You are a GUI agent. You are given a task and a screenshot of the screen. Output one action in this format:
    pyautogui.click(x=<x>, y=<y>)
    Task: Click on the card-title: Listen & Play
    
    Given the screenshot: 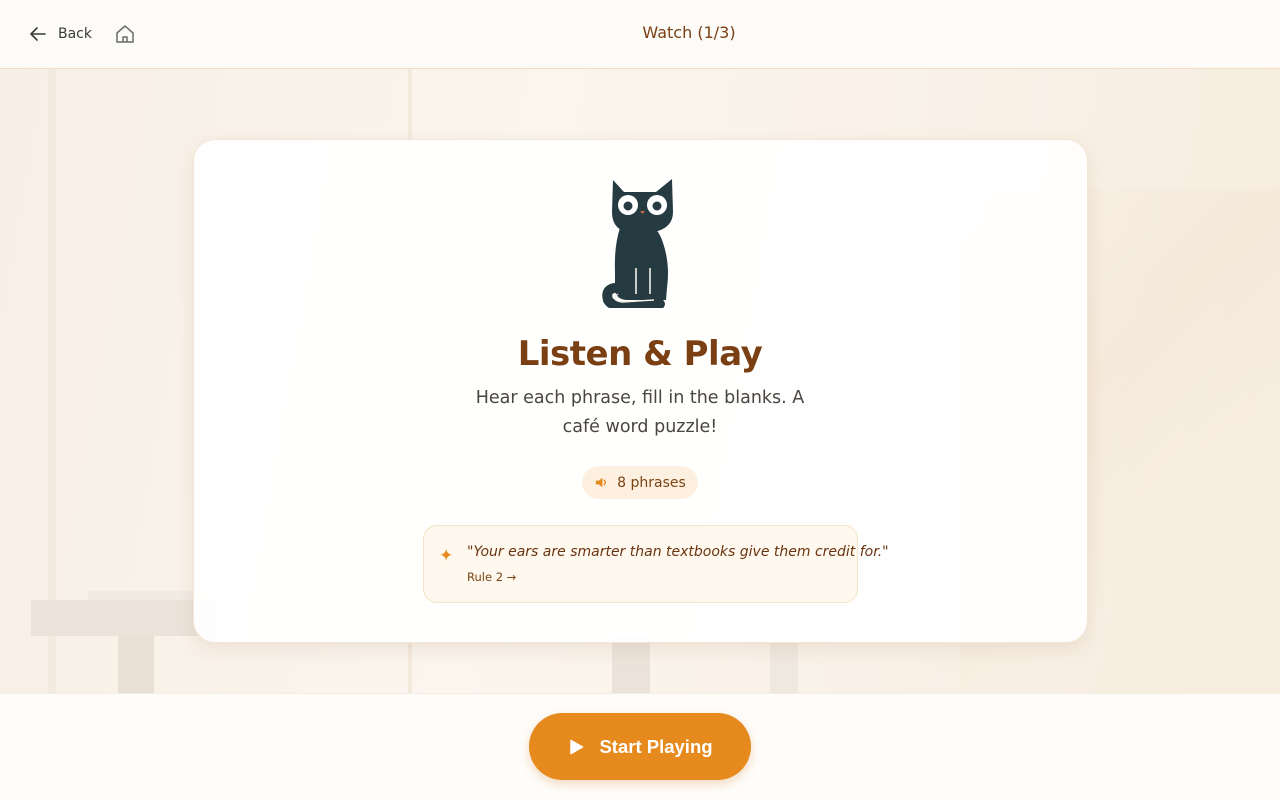 What is the action you would take?
    pyautogui.click(x=640, y=354)
    